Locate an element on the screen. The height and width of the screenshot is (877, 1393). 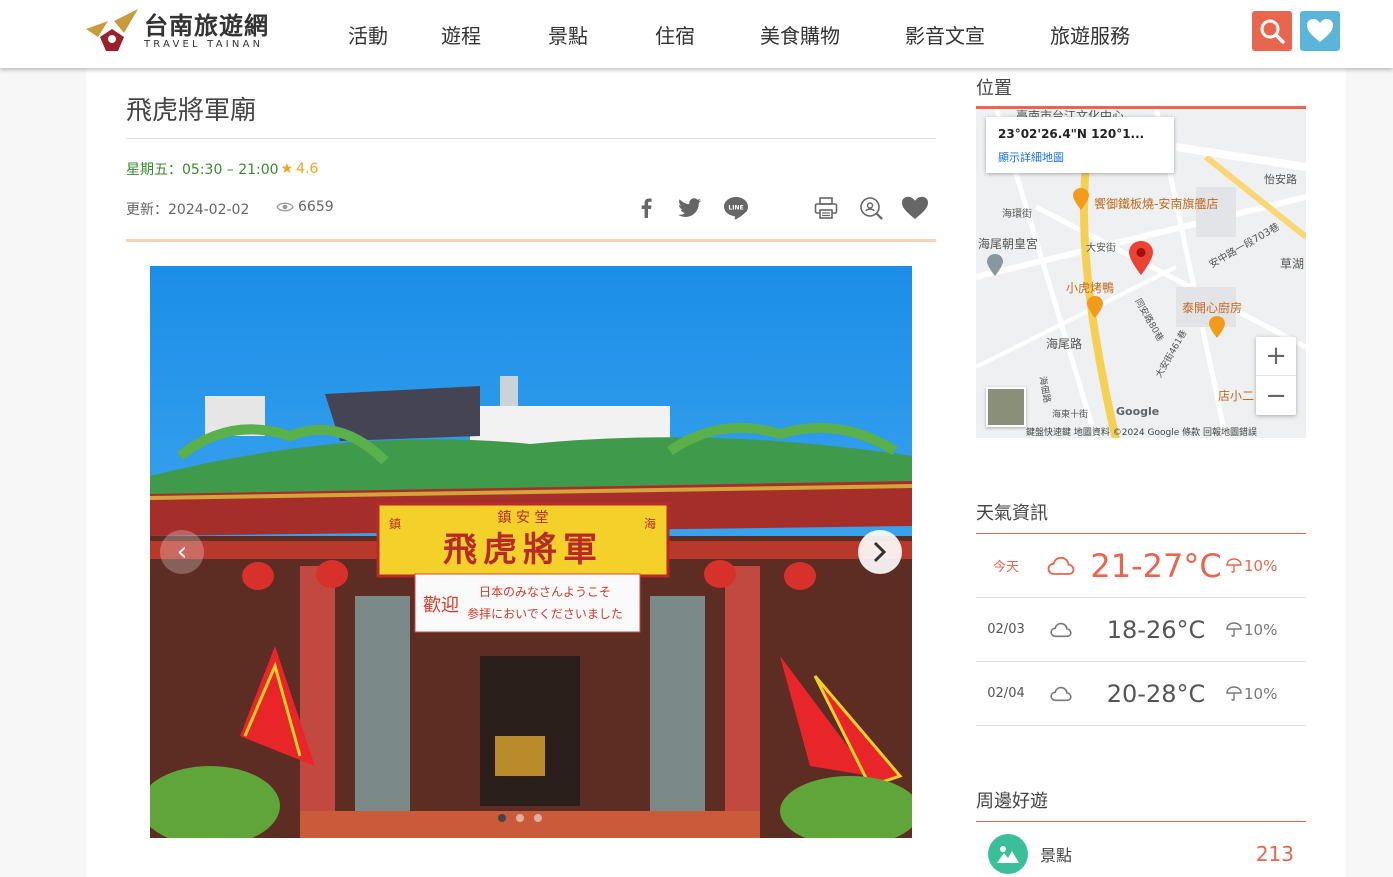
carousel-prev-button: ‹ is located at coordinates (182, 552).